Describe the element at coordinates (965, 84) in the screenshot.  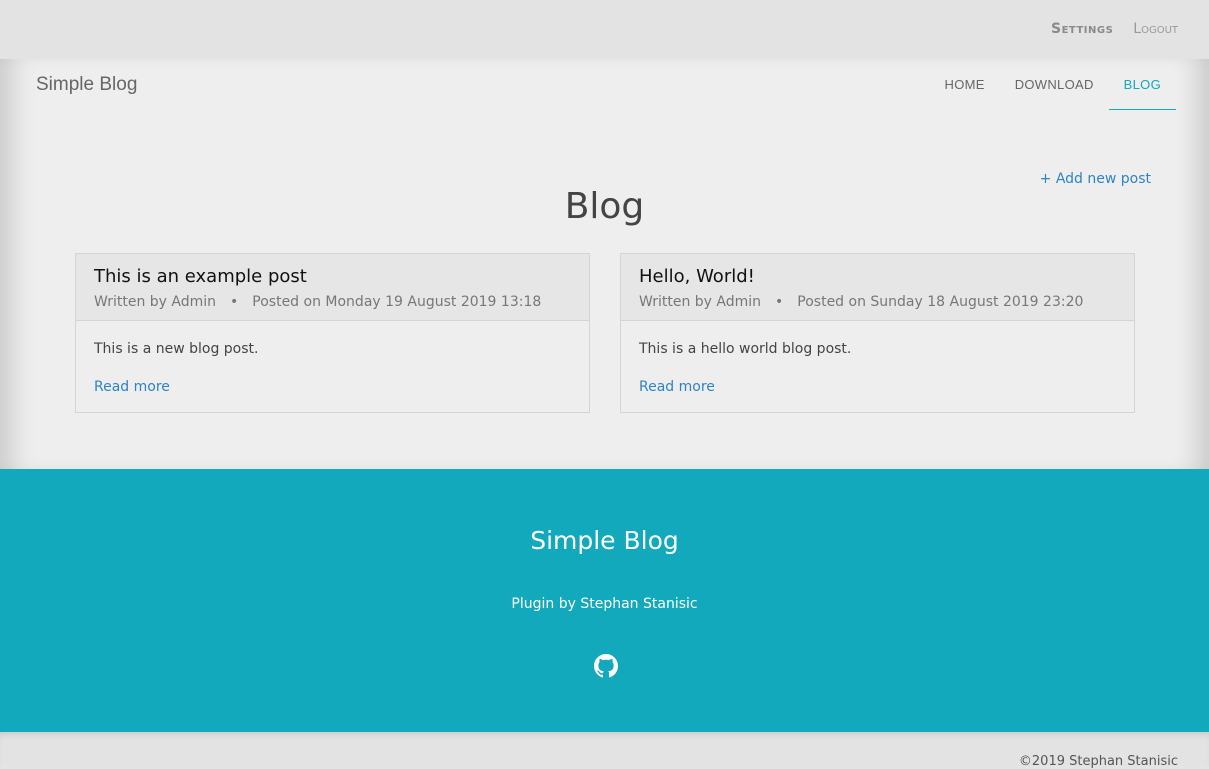
I see `nav-home: HOME` at that location.